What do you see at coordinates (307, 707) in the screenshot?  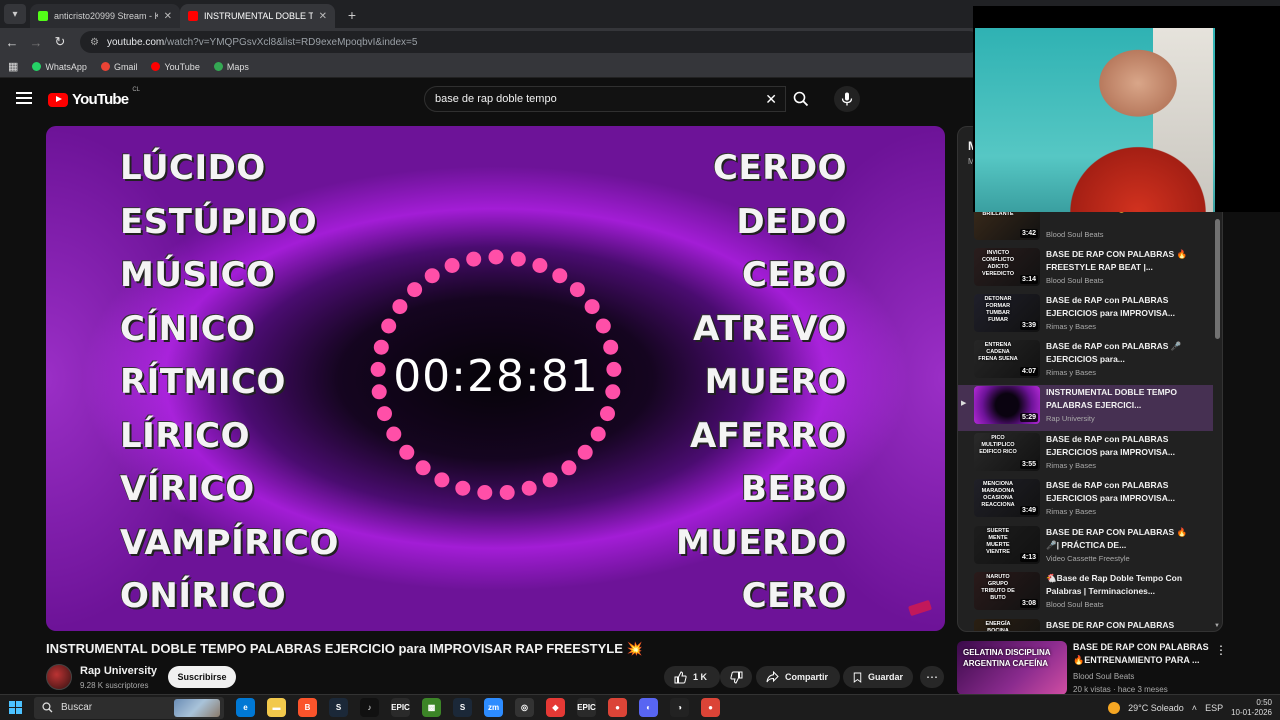 I see `taskbar-app-icon: B` at bounding box center [307, 707].